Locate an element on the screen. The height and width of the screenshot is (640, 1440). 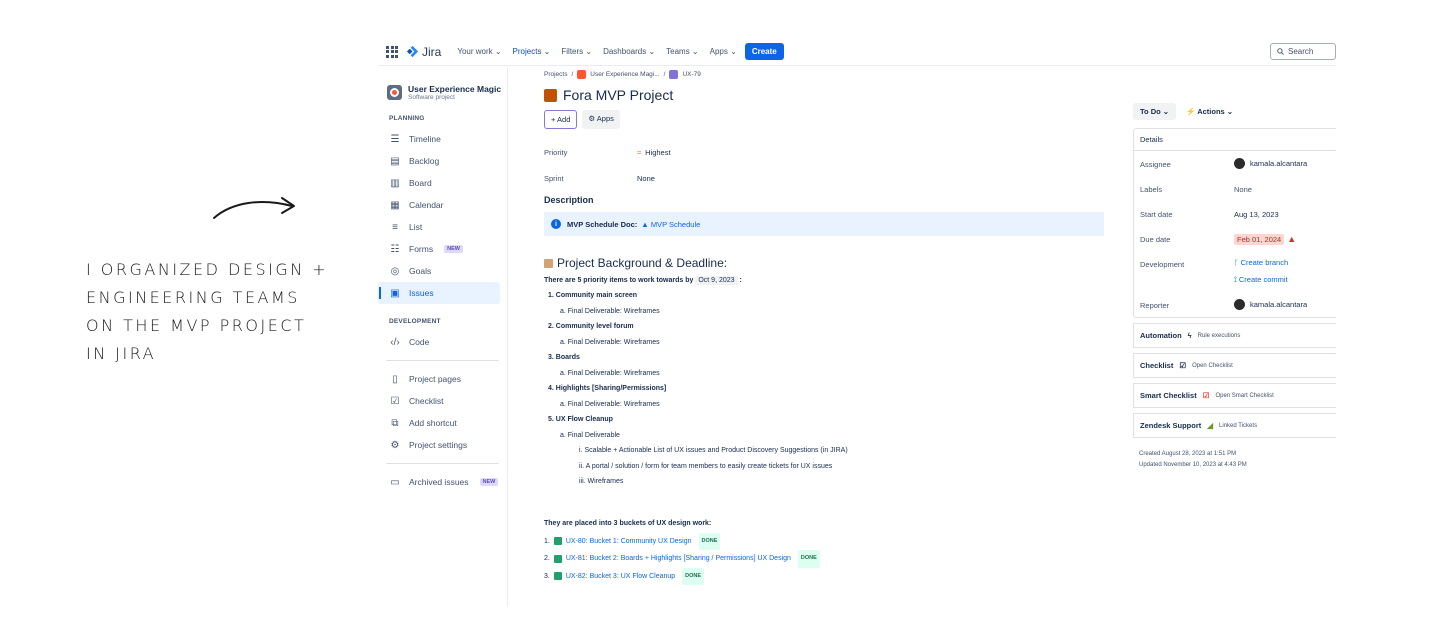
zendesk-icon: ◢ is located at coordinates (1210, 425).